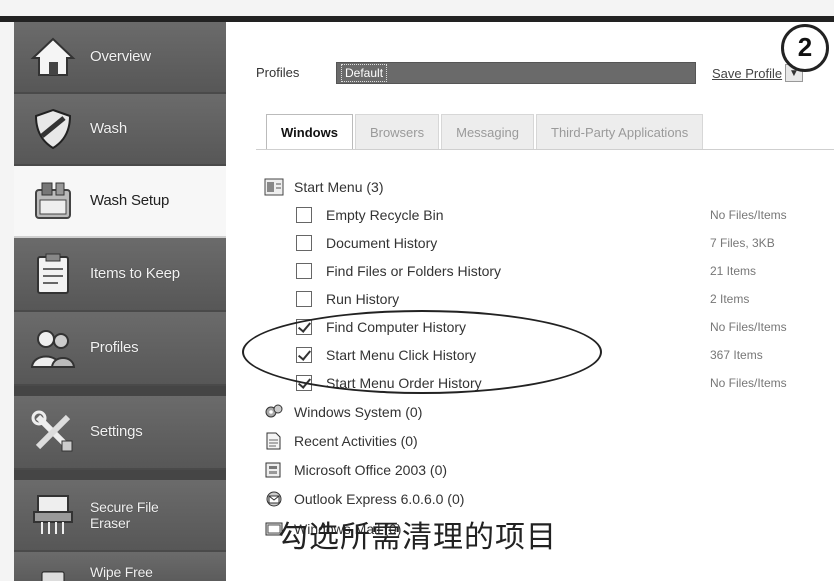 The image size is (834, 581). I want to click on sidebar-item-wash: Wash, so click(120, 130).